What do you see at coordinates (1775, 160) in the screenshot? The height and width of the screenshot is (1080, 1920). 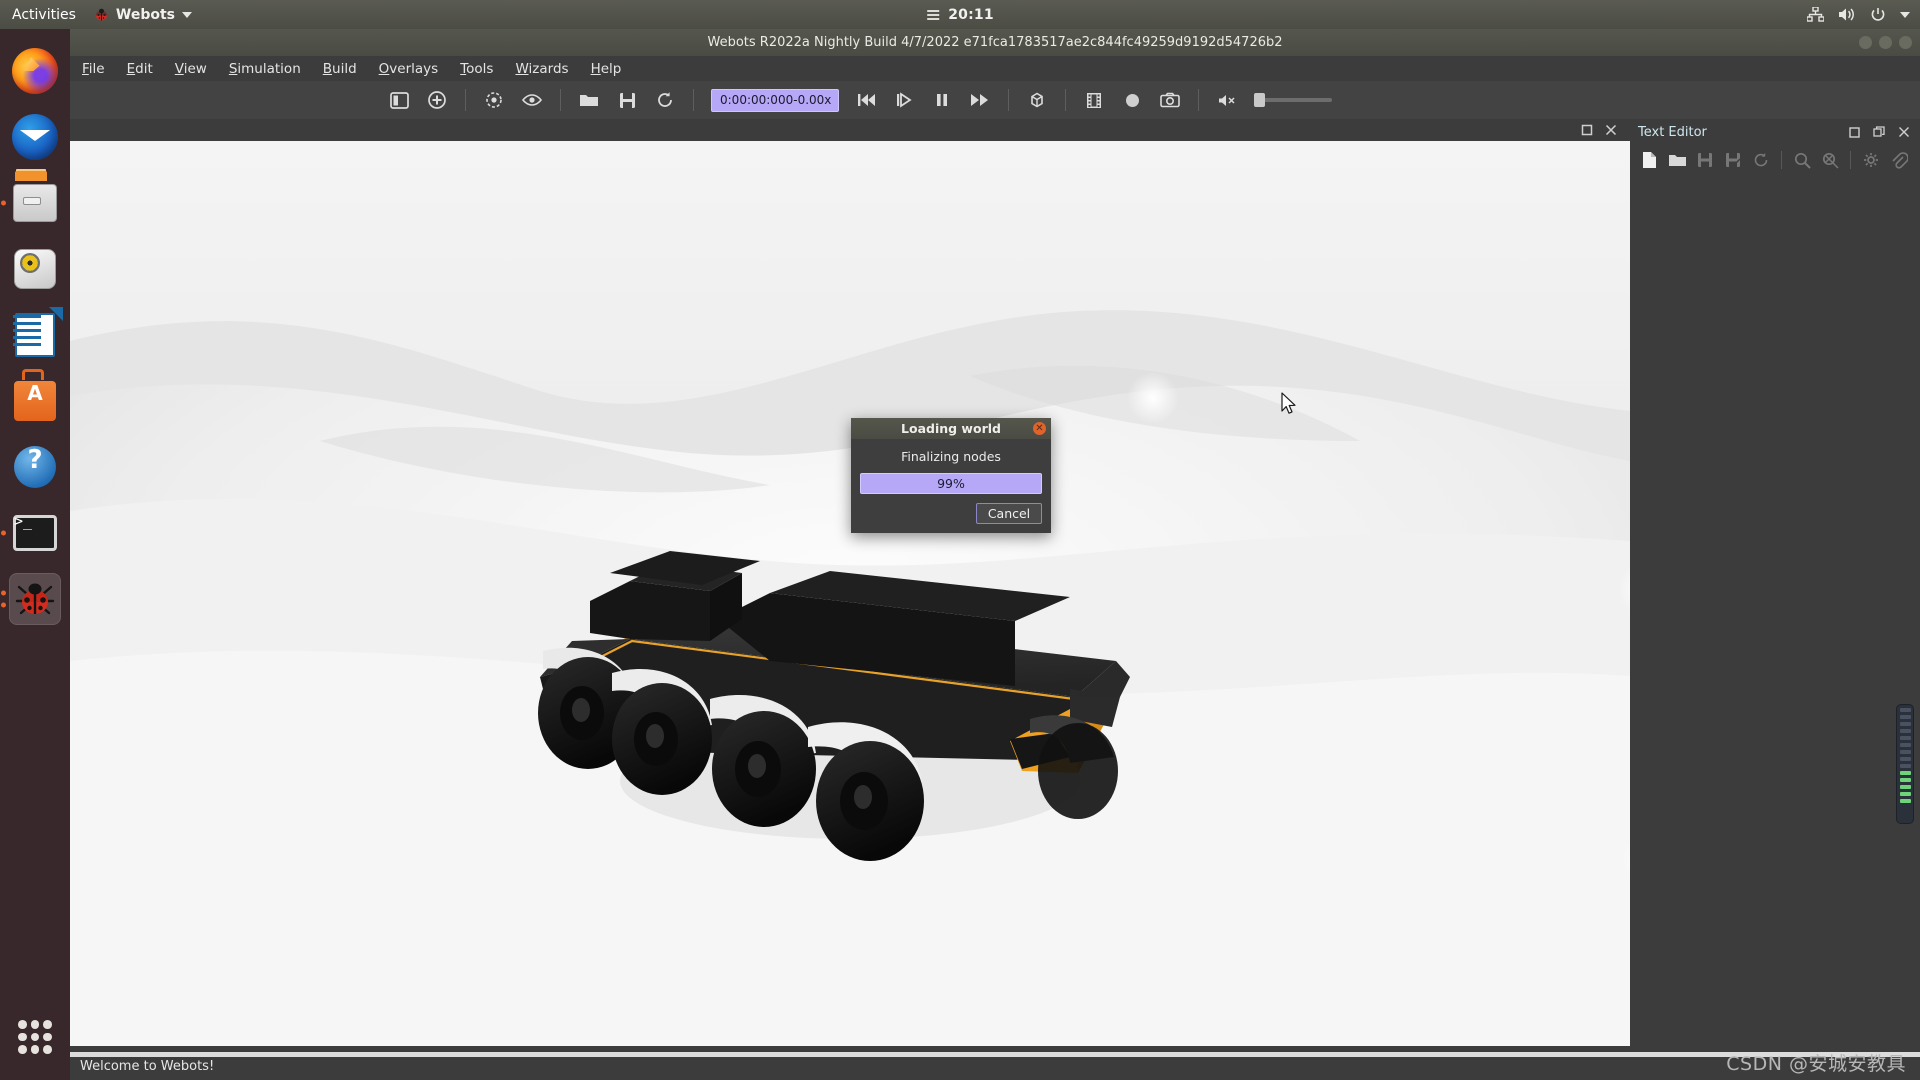 I see `text-editor-toolbar` at bounding box center [1775, 160].